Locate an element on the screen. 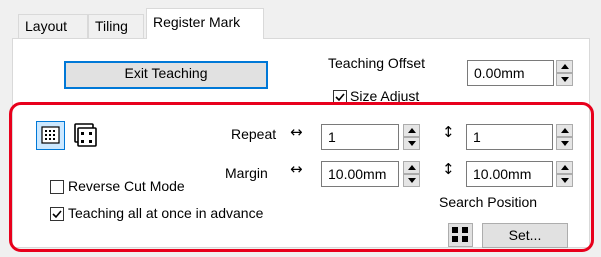  margin-horizontal-down is located at coordinates (411, 180).